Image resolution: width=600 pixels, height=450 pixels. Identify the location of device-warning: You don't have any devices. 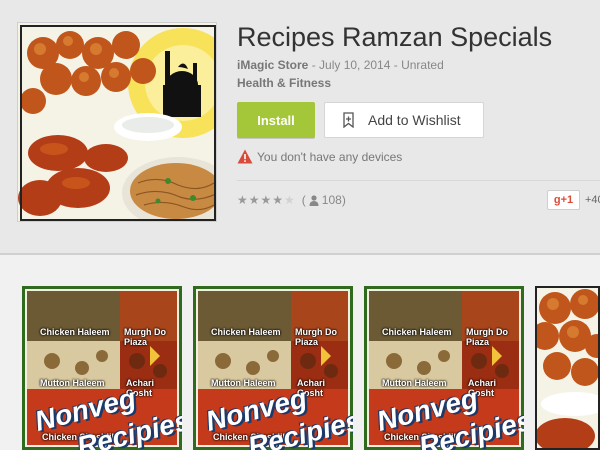
(319, 156).